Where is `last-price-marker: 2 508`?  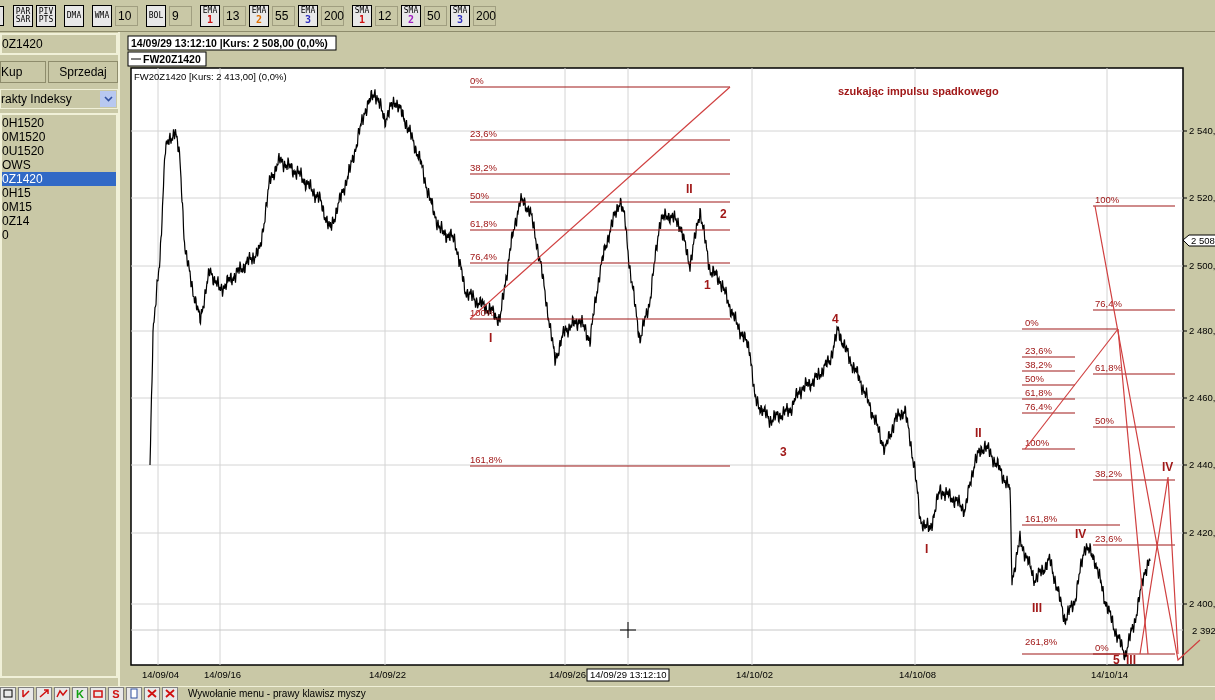
last-price-marker: 2 508 is located at coordinates (1198, 240).